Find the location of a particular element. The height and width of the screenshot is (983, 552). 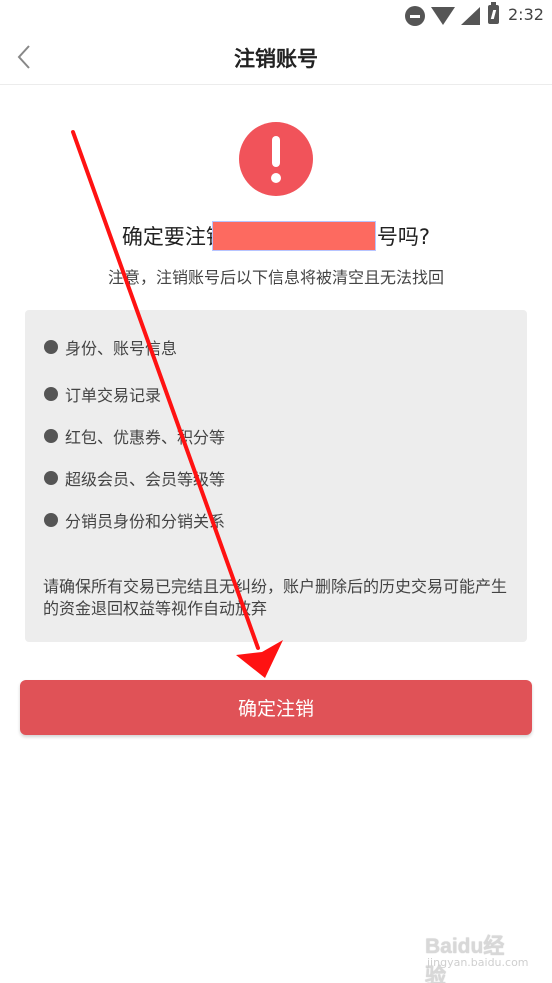

list-item-label: 分销员身份和分销关系 is located at coordinates (145, 521).